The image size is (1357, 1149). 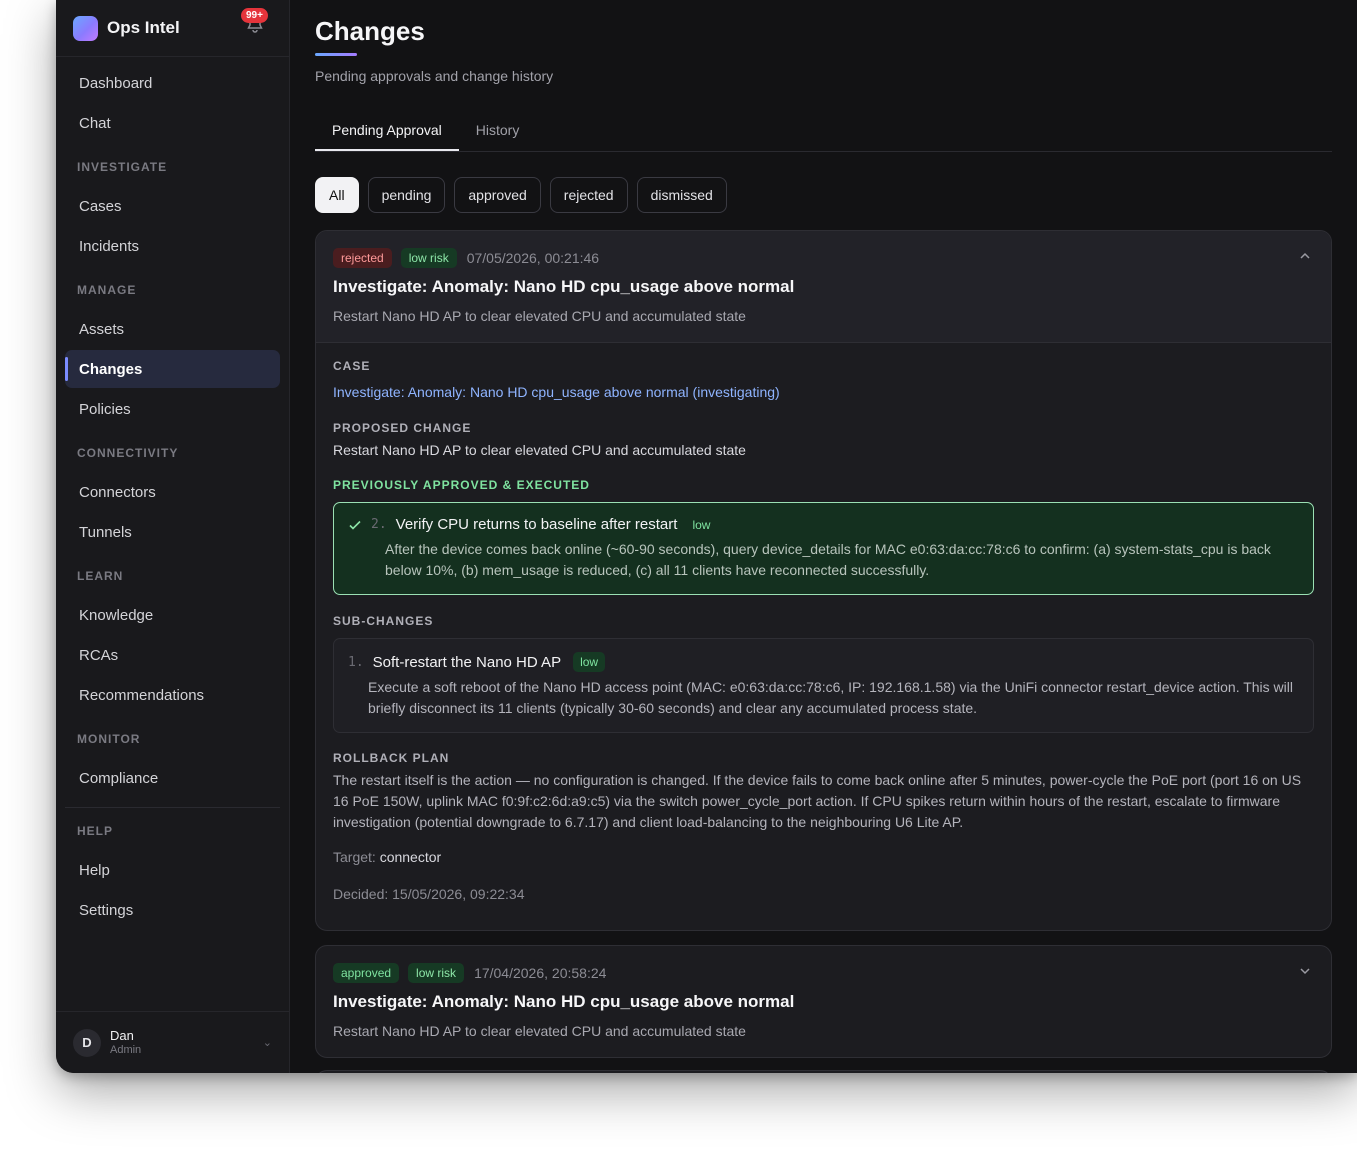 What do you see at coordinates (588, 195) in the screenshot?
I see `filter-rejected: rejected` at bounding box center [588, 195].